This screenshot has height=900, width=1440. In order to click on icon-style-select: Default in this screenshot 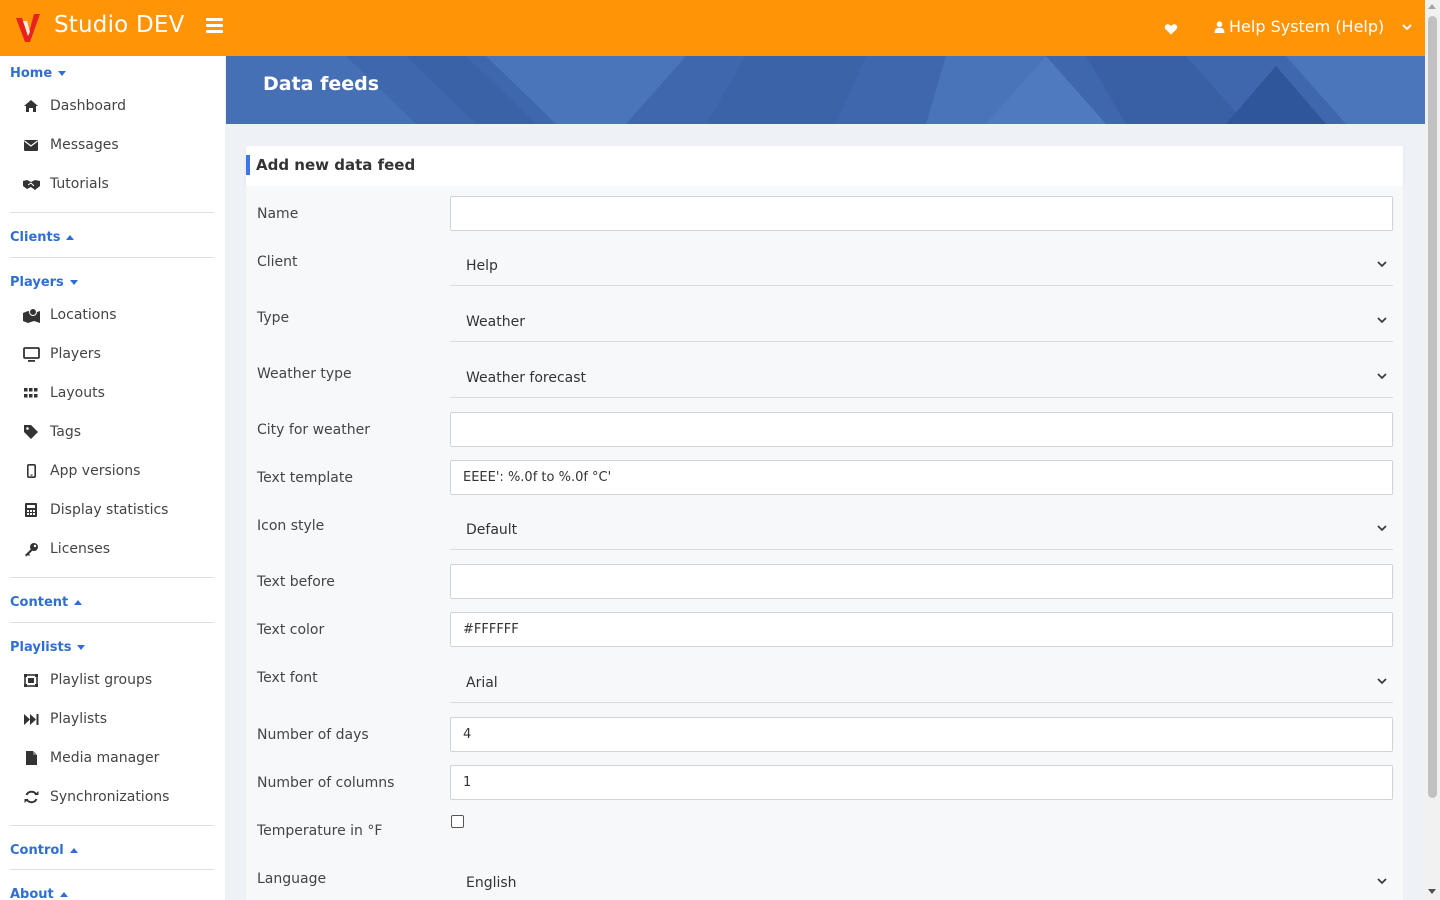, I will do `click(921, 529)`.